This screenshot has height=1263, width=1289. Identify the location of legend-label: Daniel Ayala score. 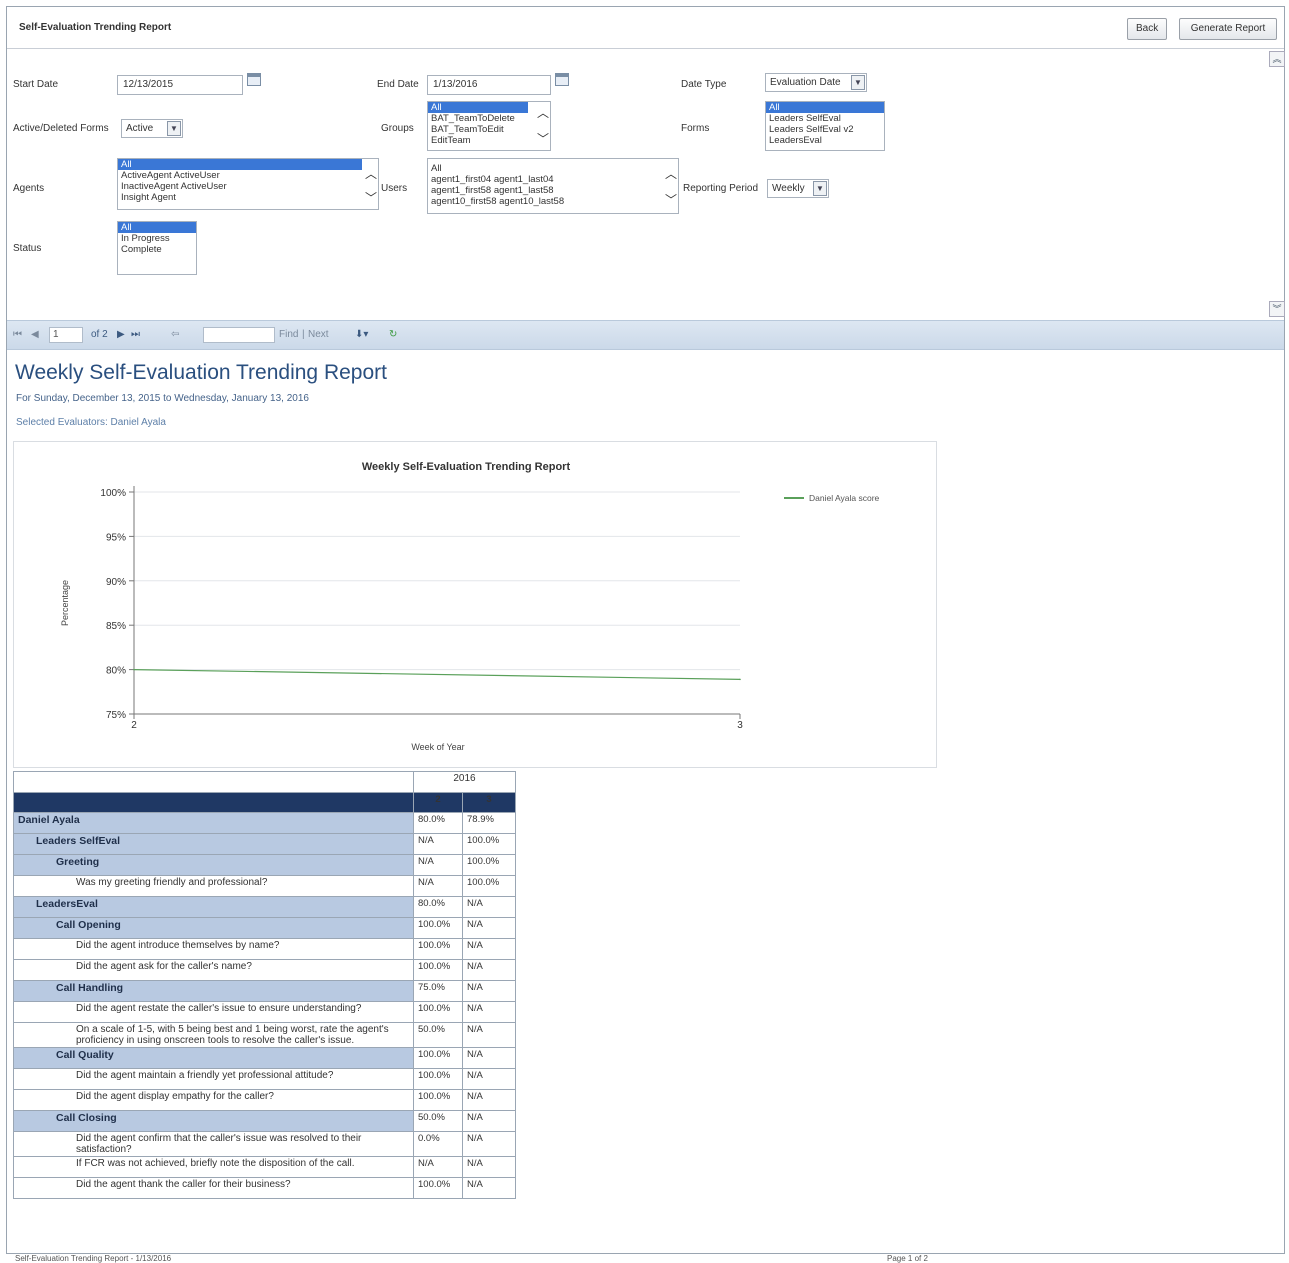
(844, 498).